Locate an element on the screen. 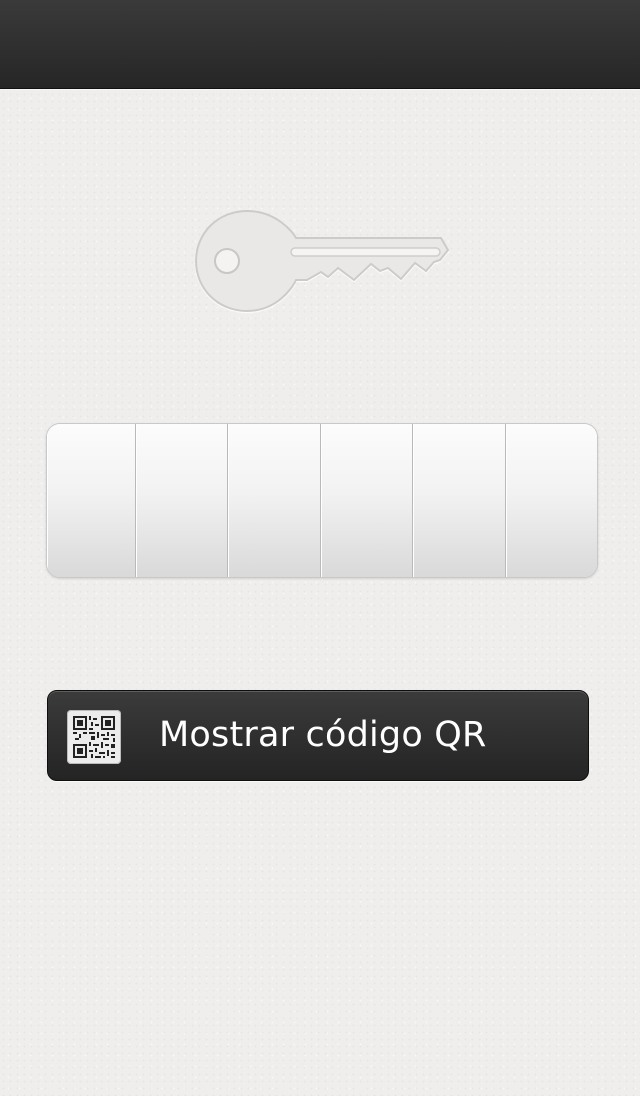  qr-code-icon is located at coordinates (94, 737).